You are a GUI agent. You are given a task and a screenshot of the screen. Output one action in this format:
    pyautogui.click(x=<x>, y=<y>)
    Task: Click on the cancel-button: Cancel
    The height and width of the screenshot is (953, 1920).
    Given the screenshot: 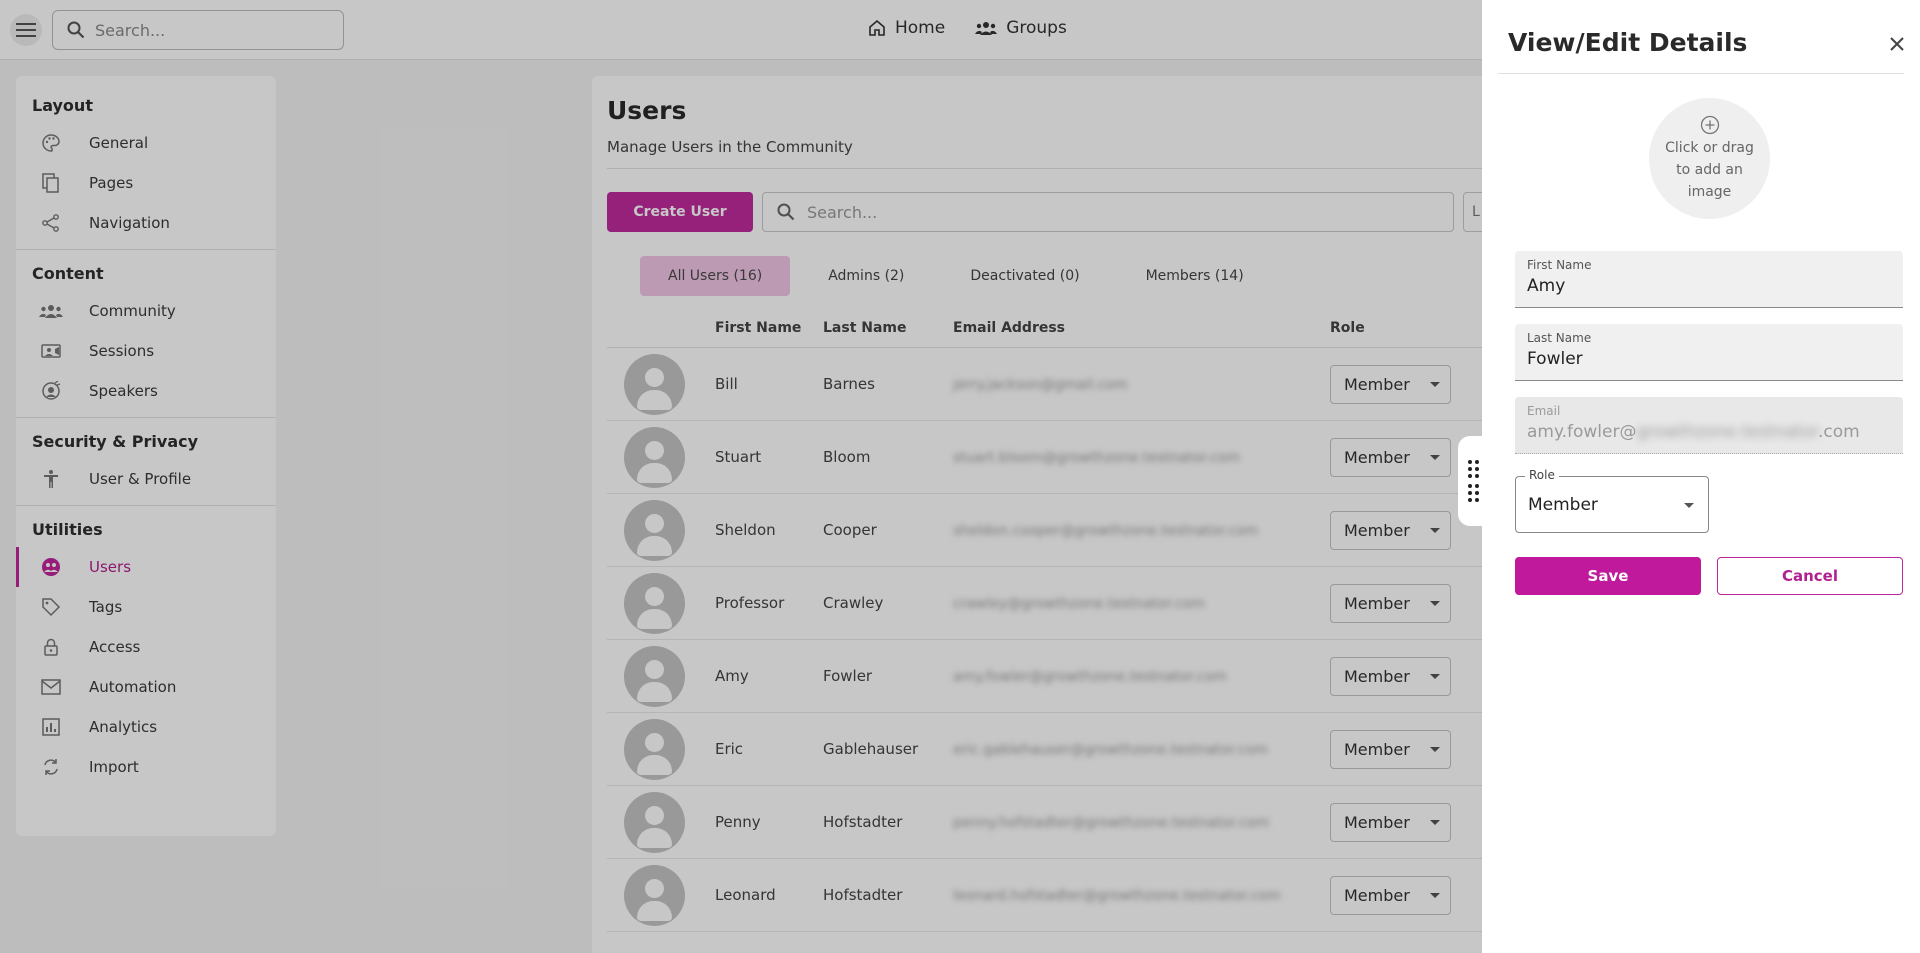 What is the action you would take?
    pyautogui.click(x=1810, y=576)
    